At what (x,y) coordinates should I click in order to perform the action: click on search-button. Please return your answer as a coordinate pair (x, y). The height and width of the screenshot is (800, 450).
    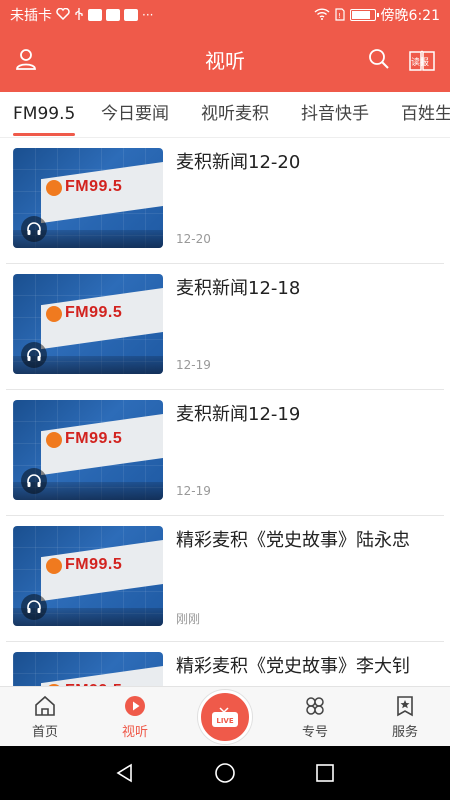
    Looking at the image, I should click on (379, 61).